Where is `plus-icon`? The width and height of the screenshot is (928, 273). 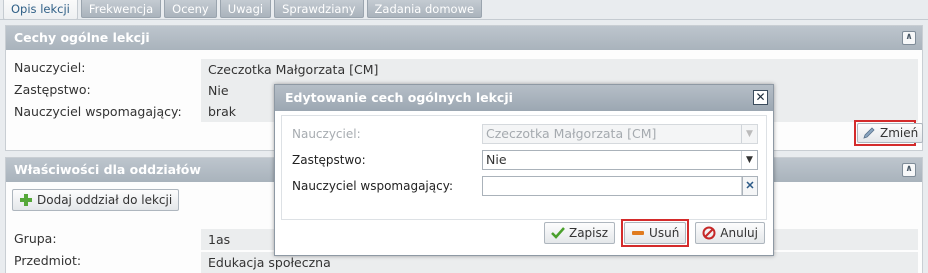 plus-icon is located at coordinates (26, 200).